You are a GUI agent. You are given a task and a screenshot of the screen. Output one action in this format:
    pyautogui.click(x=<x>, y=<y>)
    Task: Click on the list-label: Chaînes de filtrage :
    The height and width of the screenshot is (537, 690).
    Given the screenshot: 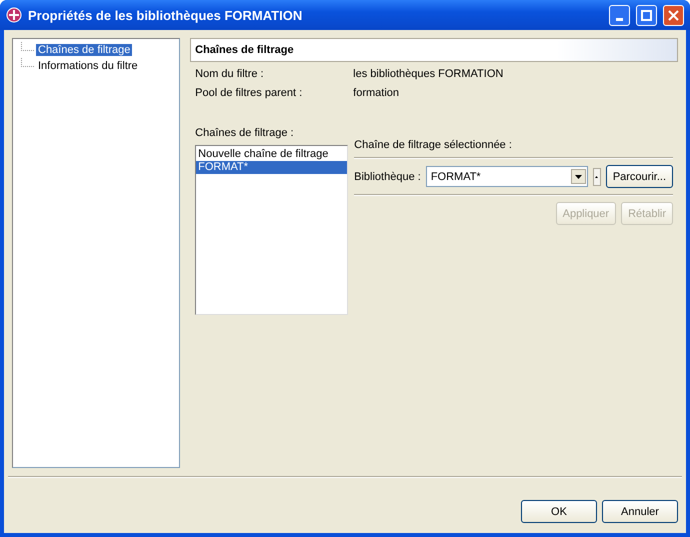 What is the action you would take?
    pyautogui.click(x=245, y=133)
    